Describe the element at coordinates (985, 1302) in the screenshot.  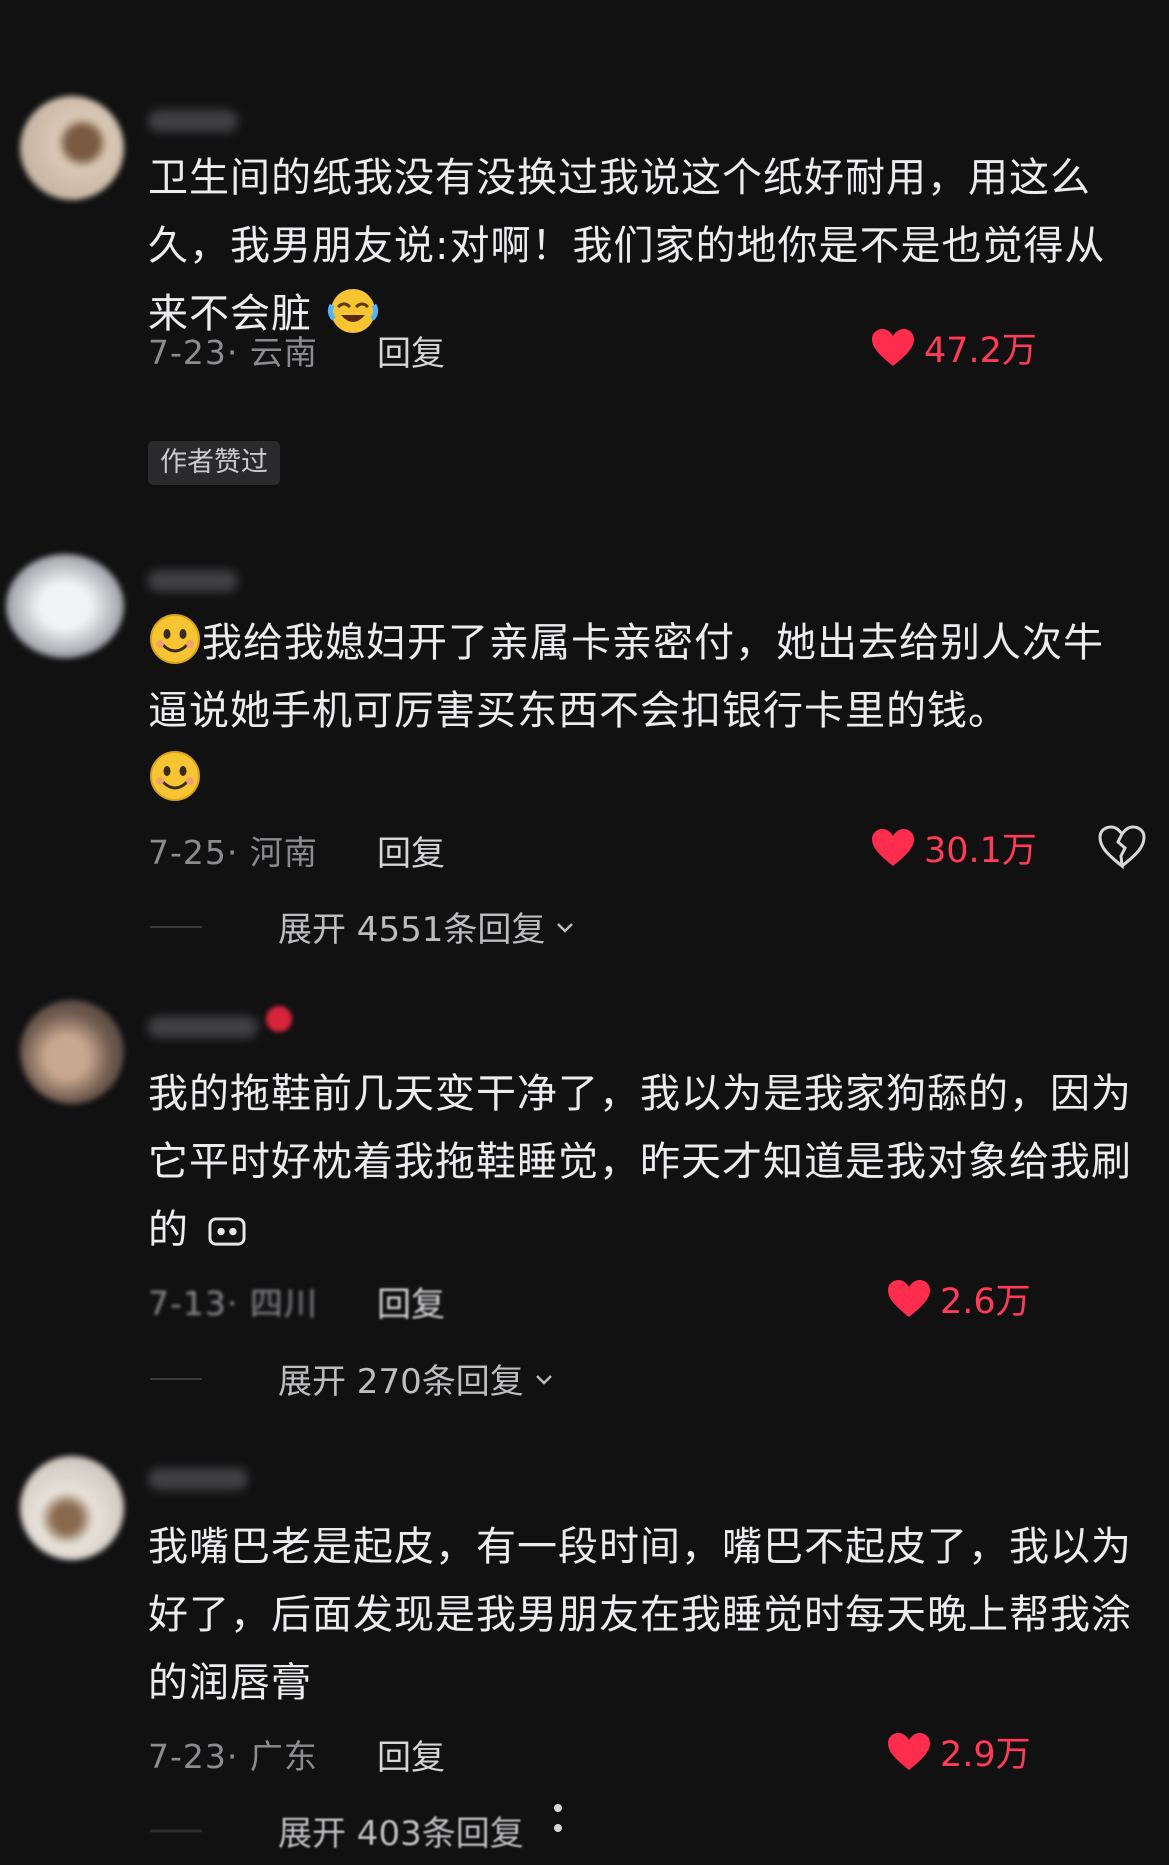
I see `like-count: 2.6万` at that location.